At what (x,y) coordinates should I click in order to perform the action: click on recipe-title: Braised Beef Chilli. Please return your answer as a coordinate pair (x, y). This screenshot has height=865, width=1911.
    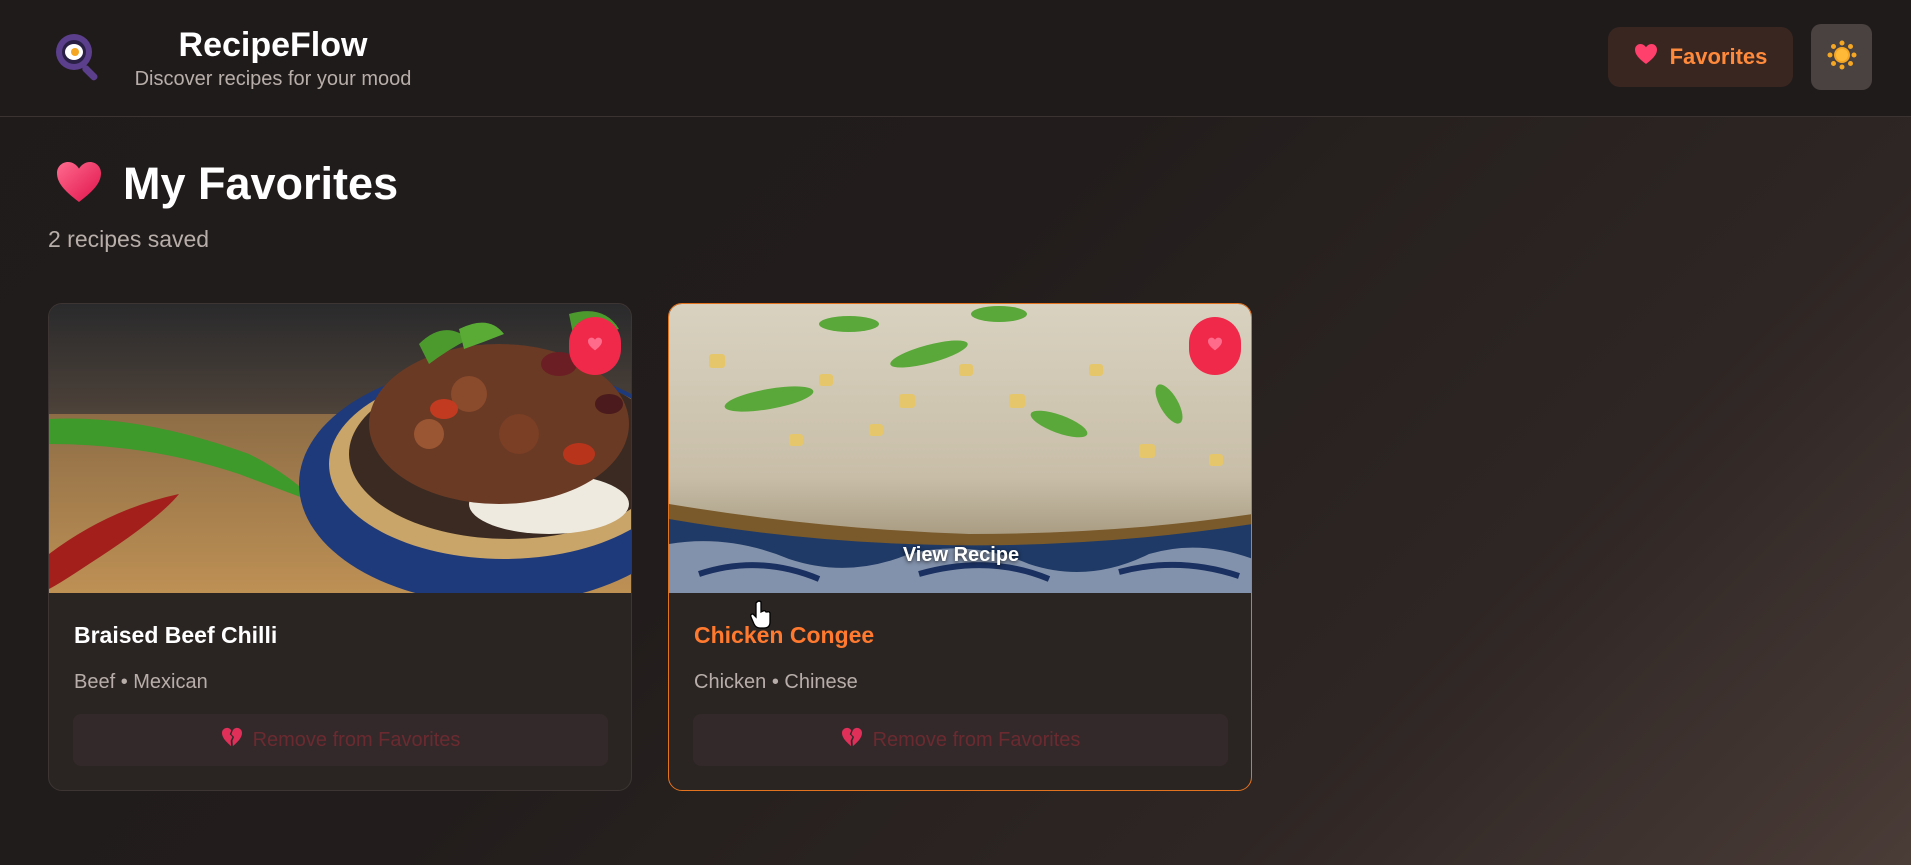
    Looking at the image, I should click on (175, 635).